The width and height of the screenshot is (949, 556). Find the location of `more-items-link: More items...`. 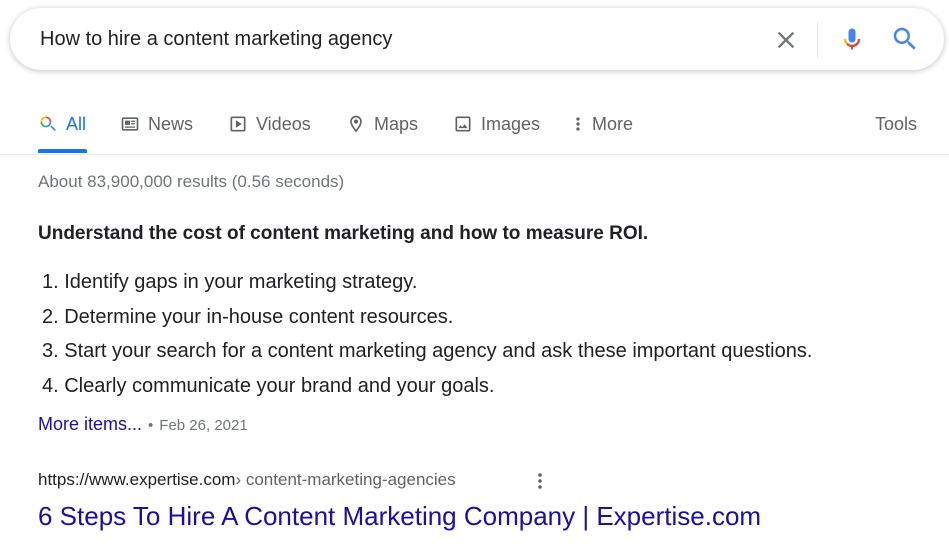

more-items-link: More items... is located at coordinates (90, 424).